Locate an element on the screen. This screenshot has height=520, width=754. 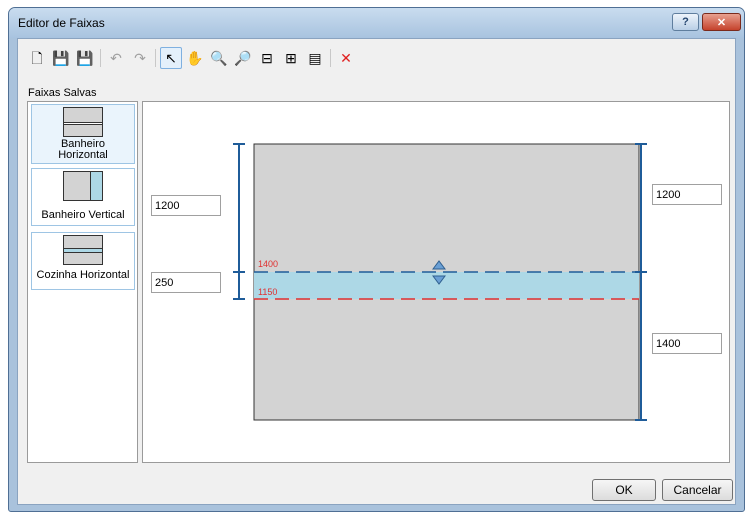
help-icon: ? is located at coordinates (685, 22).